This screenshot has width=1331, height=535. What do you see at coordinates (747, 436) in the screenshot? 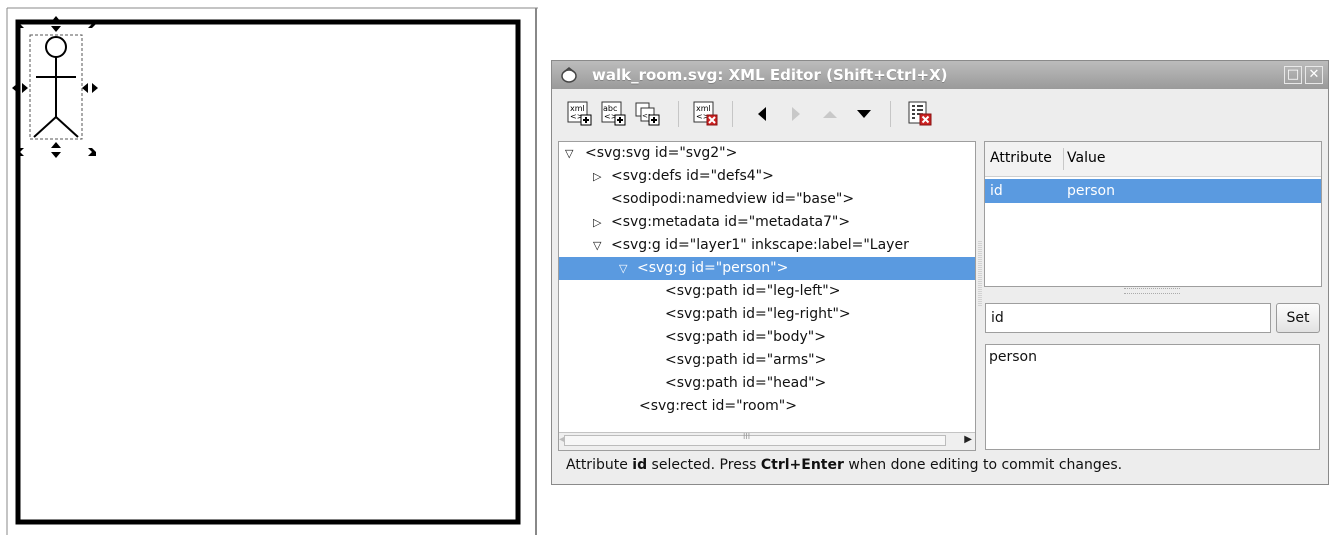
I see `scrollbar-grip: III` at bounding box center [747, 436].